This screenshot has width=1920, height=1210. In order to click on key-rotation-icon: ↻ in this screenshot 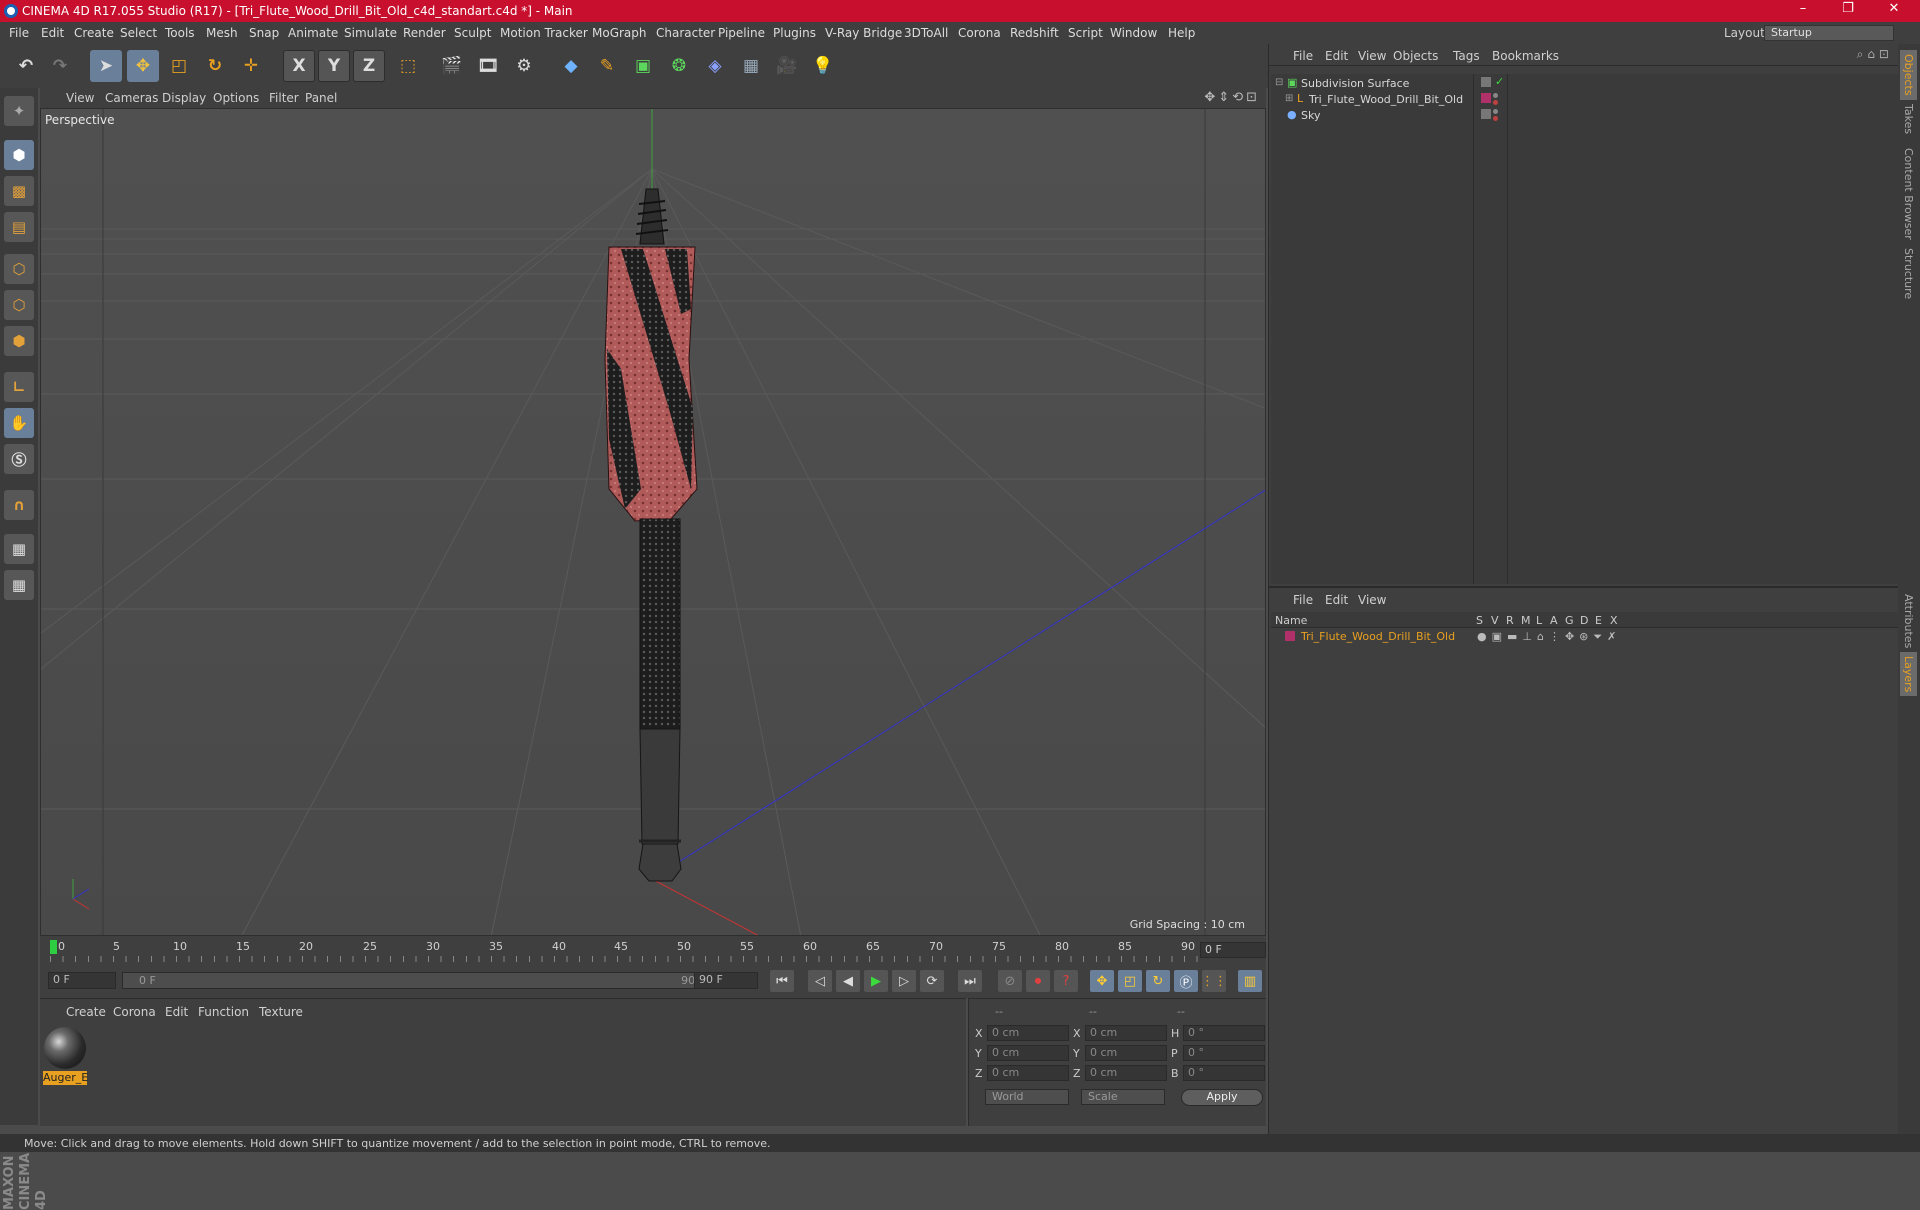, I will do `click(1158, 981)`.